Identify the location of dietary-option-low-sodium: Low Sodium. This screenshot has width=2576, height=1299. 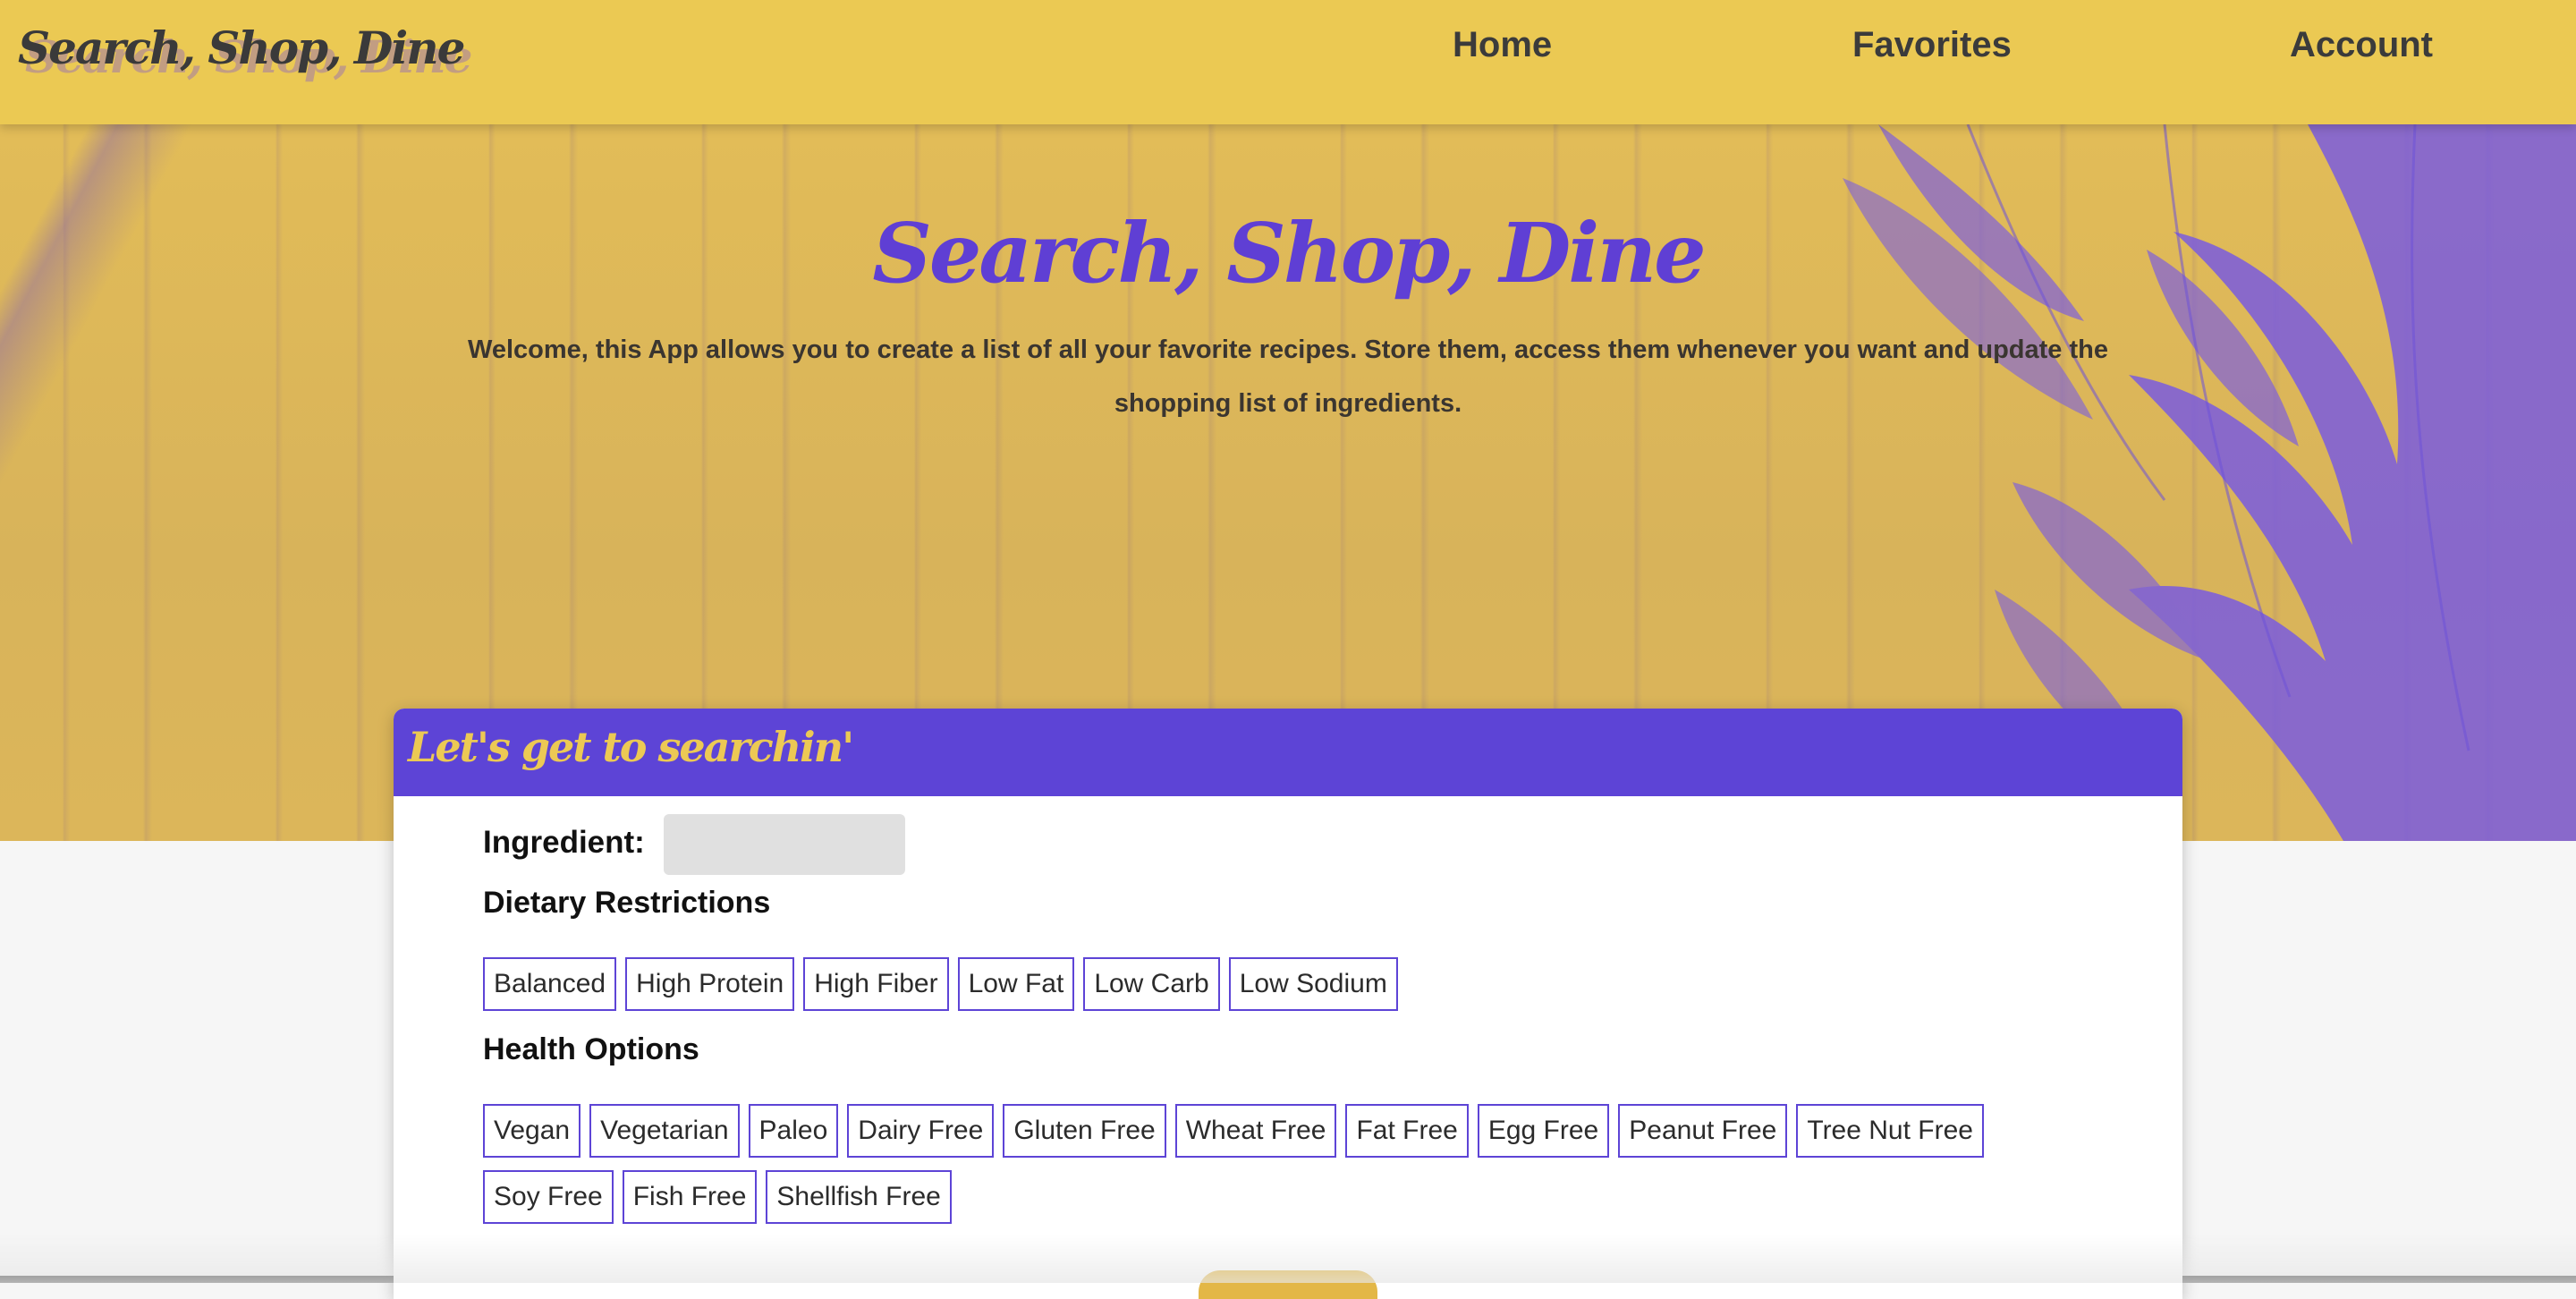
(1313, 984).